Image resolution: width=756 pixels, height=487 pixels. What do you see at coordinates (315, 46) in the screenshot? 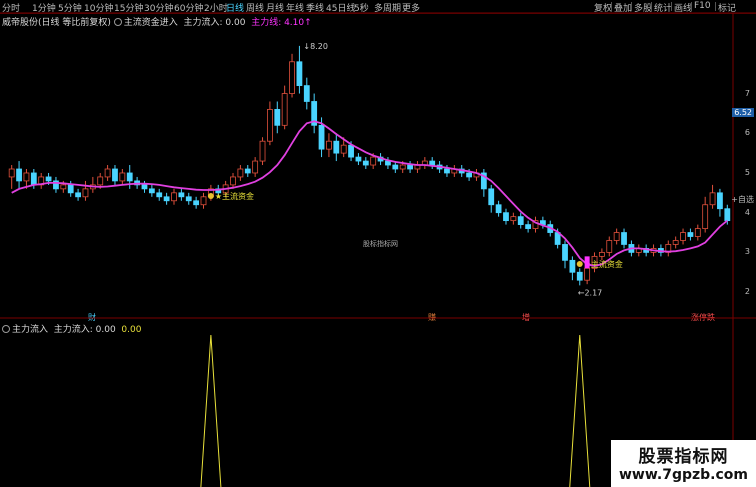
I see `high-annotation: ↓8.20` at bounding box center [315, 46].